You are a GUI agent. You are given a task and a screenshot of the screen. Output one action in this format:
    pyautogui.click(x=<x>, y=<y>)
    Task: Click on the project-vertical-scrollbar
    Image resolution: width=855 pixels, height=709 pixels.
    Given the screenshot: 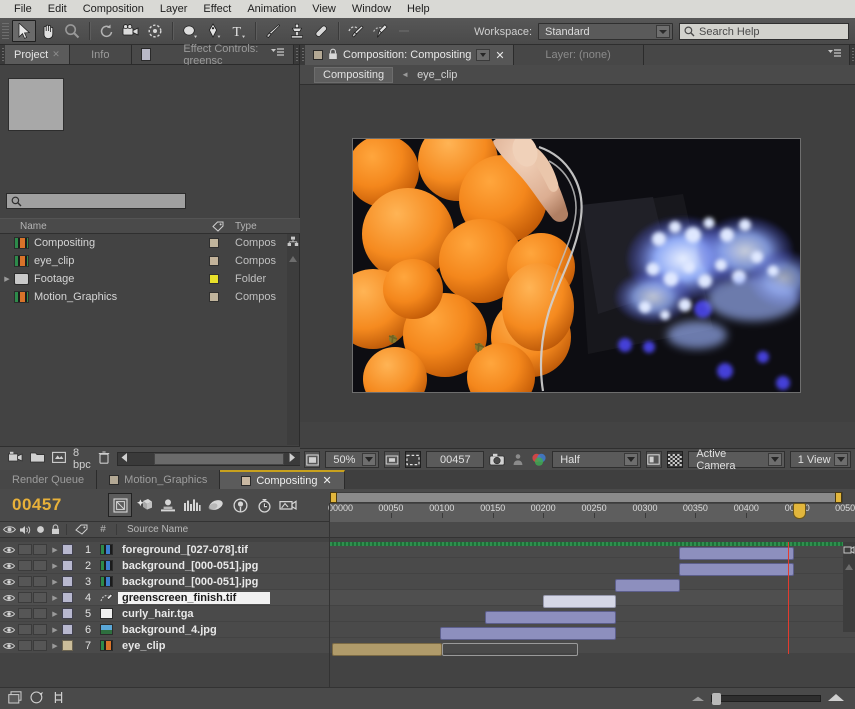 What is the action you would take?
    pyautogui.click(x=293, y=339)
    